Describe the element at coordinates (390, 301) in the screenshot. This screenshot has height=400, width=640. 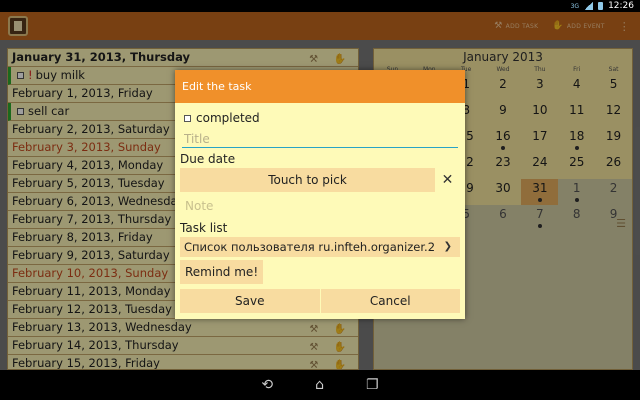
I see `cancel-button: Cancel` at that location.